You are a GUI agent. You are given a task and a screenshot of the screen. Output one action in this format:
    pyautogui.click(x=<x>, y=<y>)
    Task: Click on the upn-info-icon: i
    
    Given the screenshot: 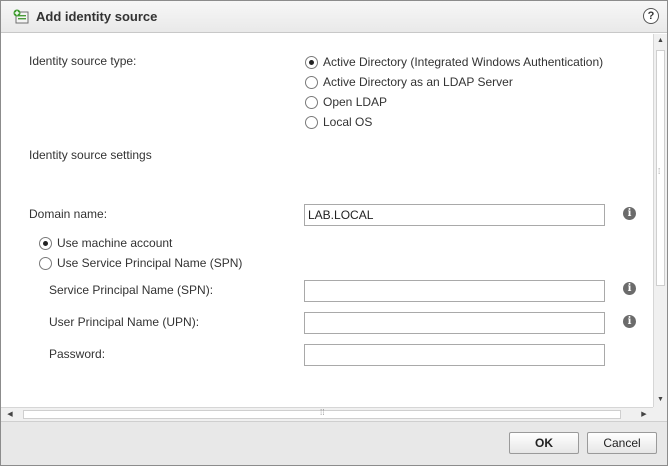 What is the action you would take?
    pyautogui.click(x=629, y=321)
    